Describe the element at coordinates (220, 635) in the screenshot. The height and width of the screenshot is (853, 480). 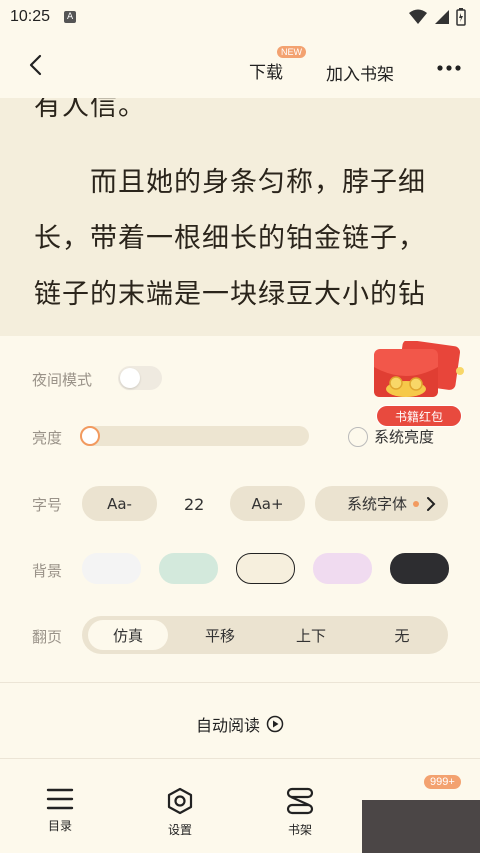
I see `flip-option-slide: 平移` at that location.